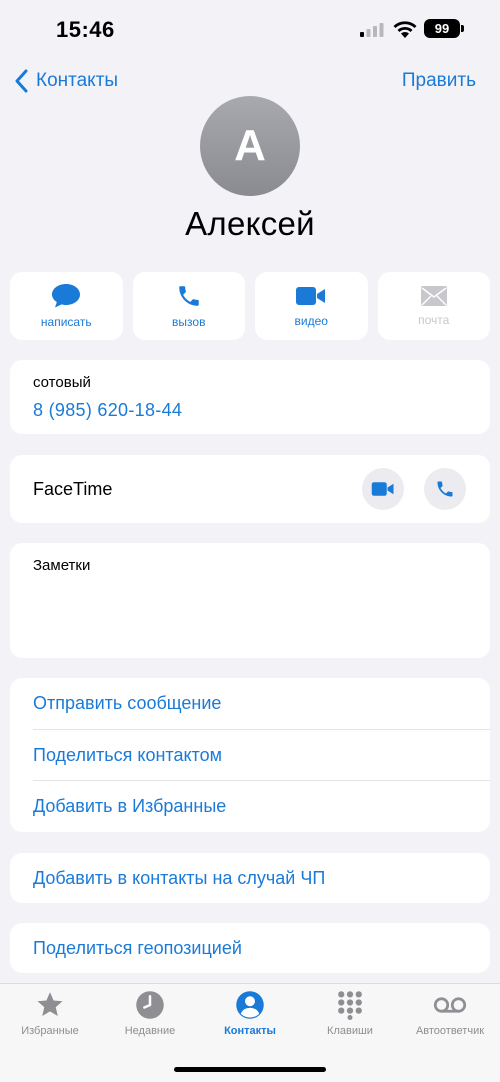  What do you see at coordinates (66, 322) in the screenshot?
I see `message-label: написать` at bounding box center [66, 322].